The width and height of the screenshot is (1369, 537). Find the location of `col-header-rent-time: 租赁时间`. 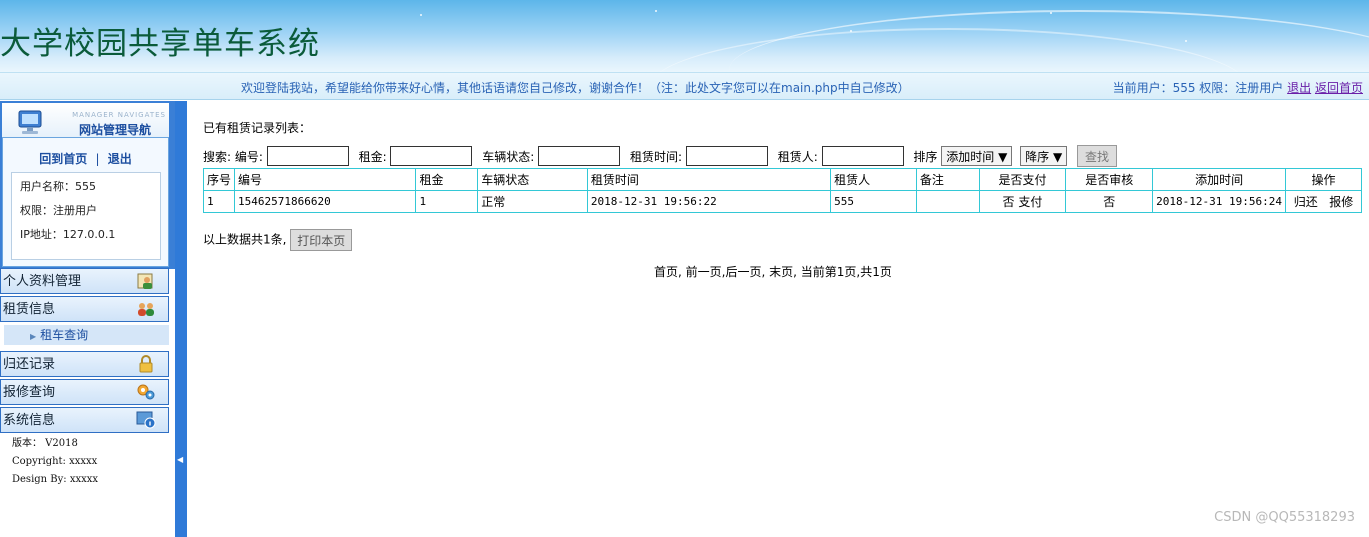

col-header-rent-time: 租赁时间 is located at coordinates (709, 179).